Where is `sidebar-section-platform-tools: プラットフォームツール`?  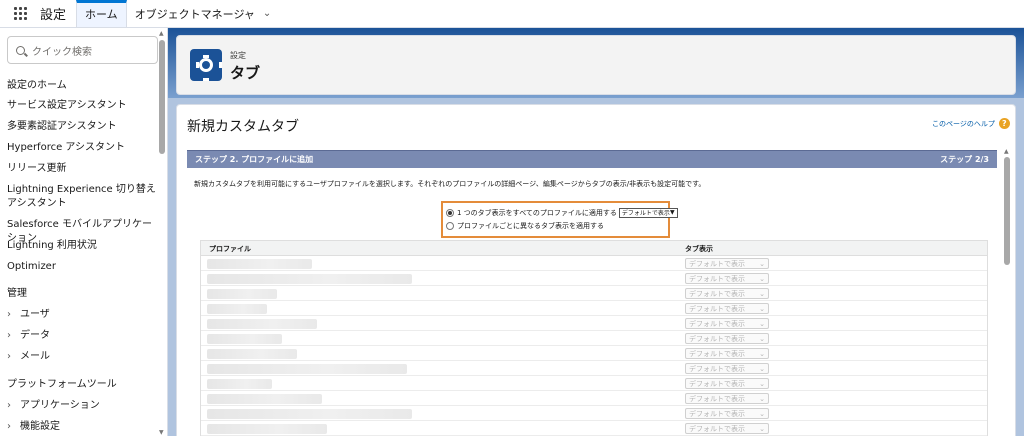
sidebar-section-platform-tools: プラットフォームツール is located at coordinates (62, 384).